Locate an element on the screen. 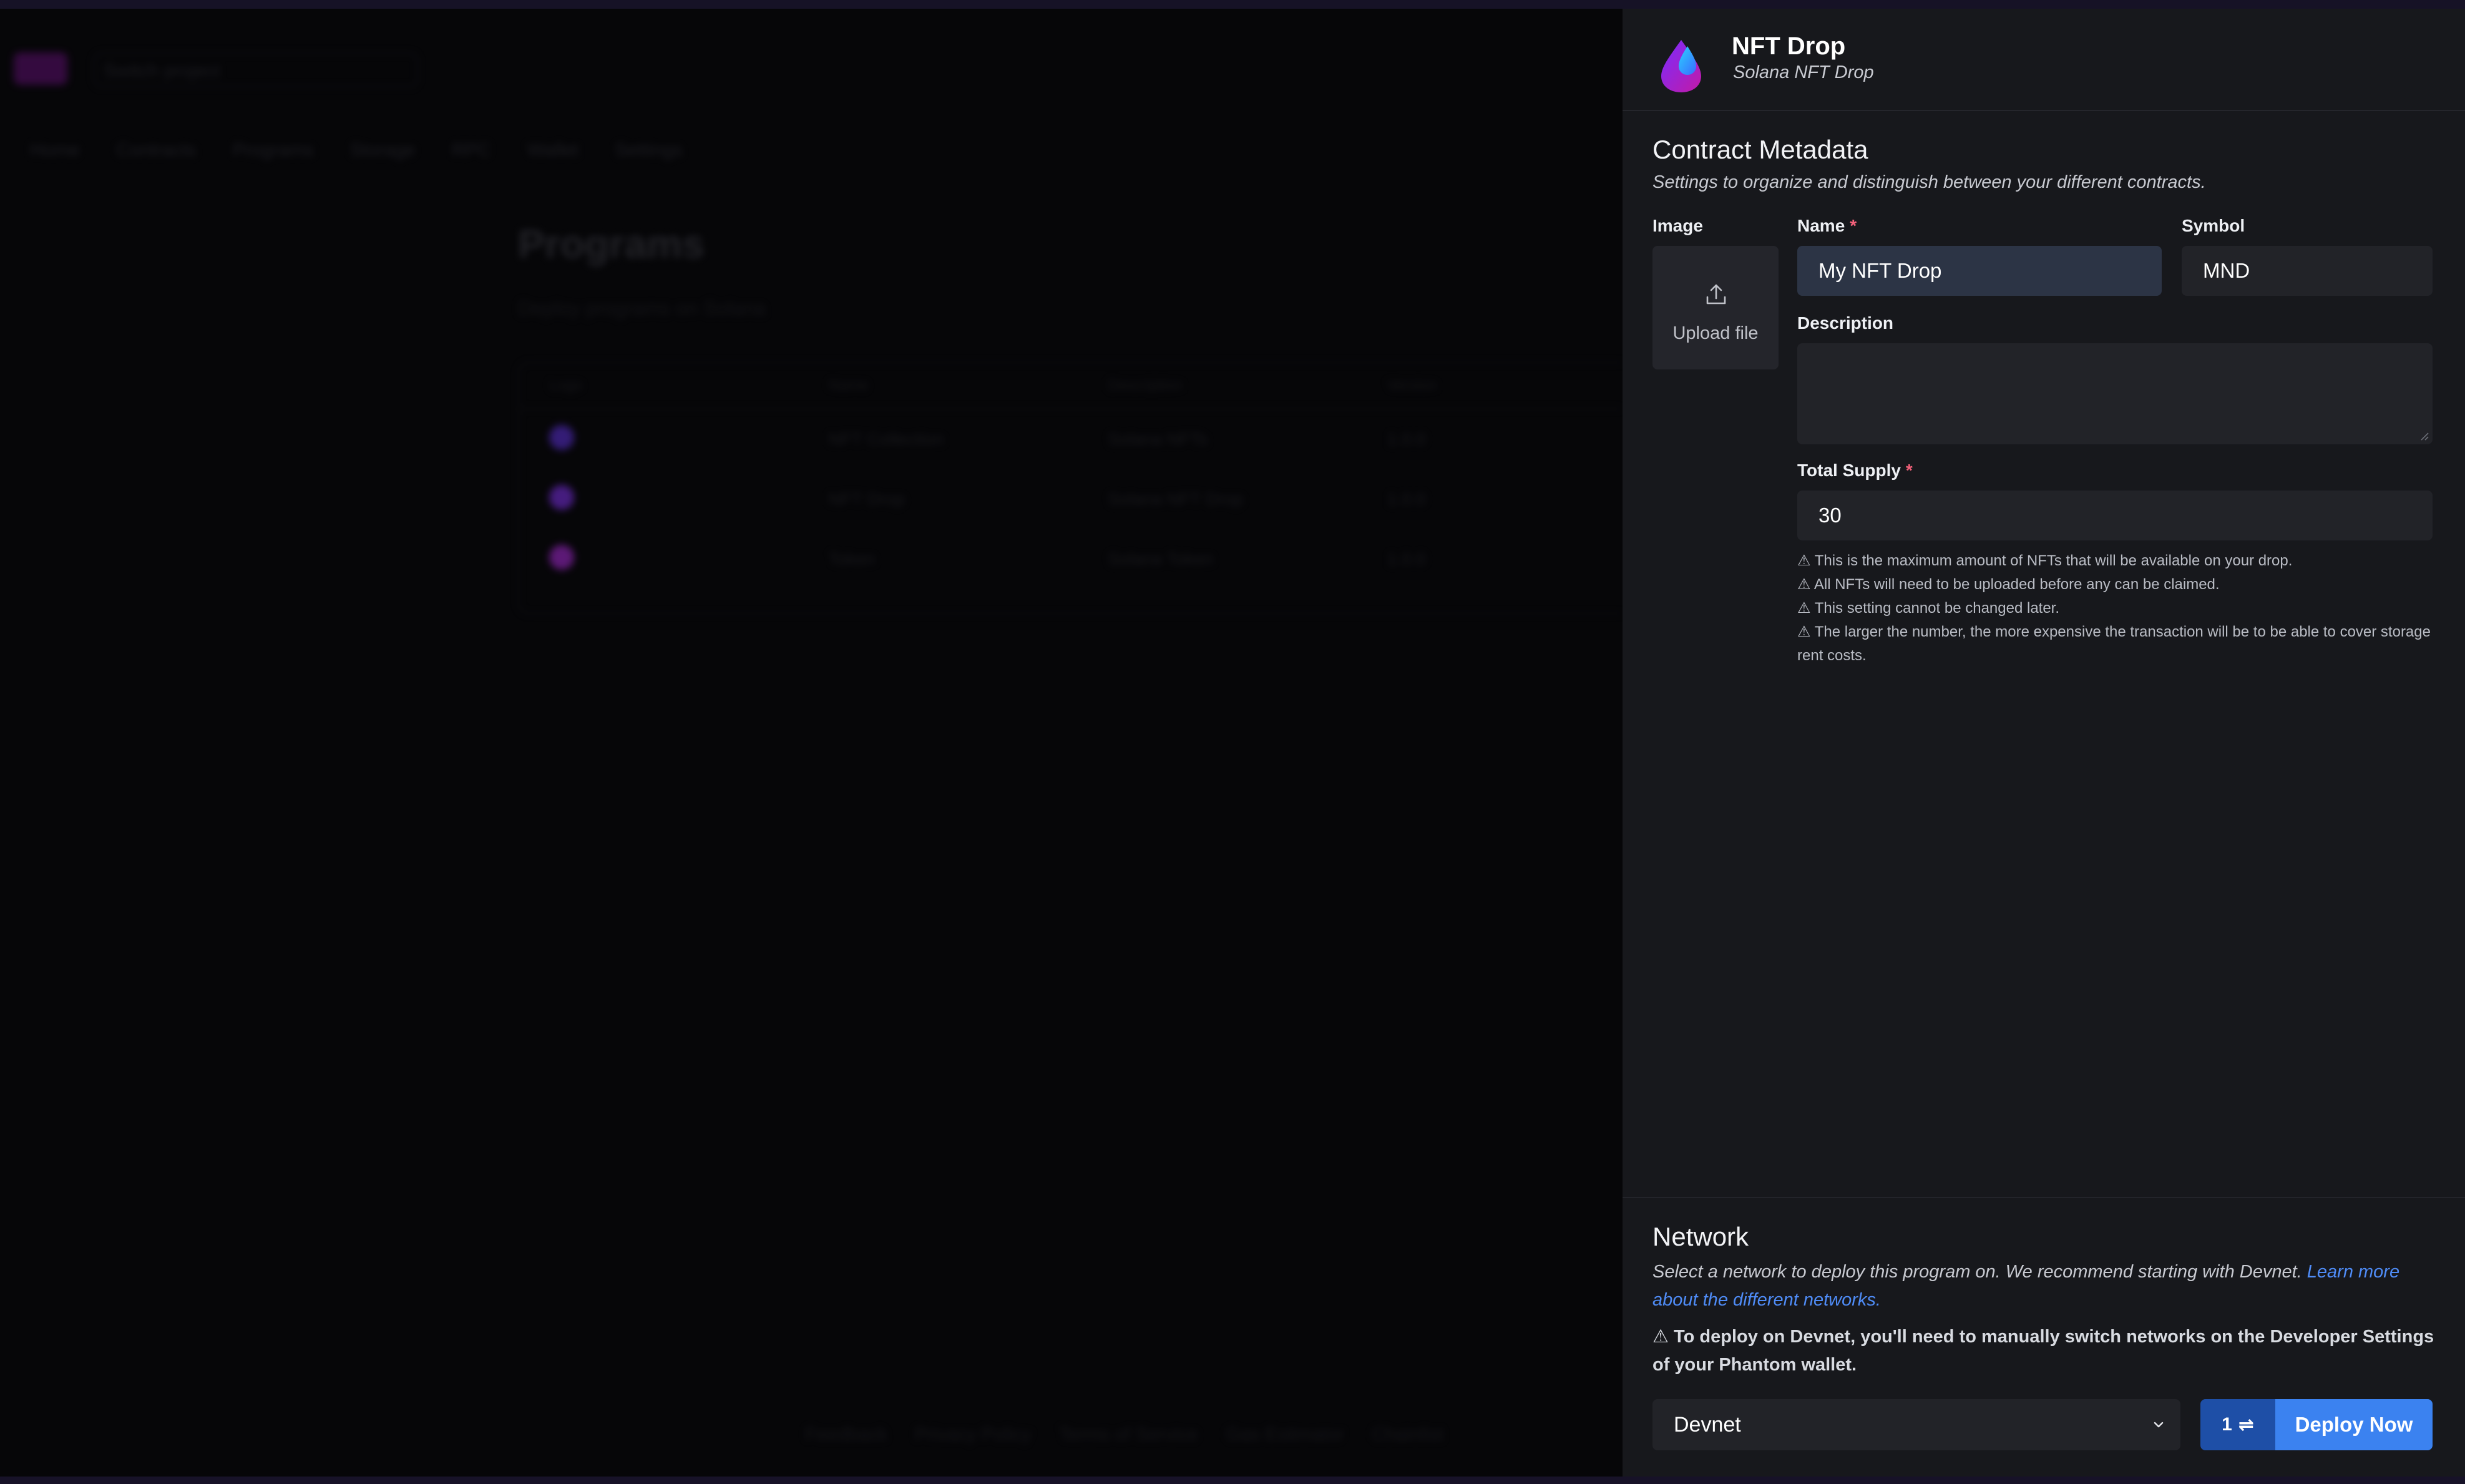 The width and height of the screenshot is (2465, 1484). footer-link: Chainlist is located at coordinates (1407, 1434).